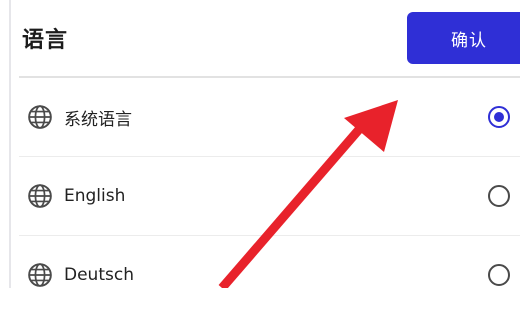 The image size is (520, 314). What do you see at coordinates (499, 117) in the screenshot?
I see `radio-button-selected` at bounding box center [499, 117].